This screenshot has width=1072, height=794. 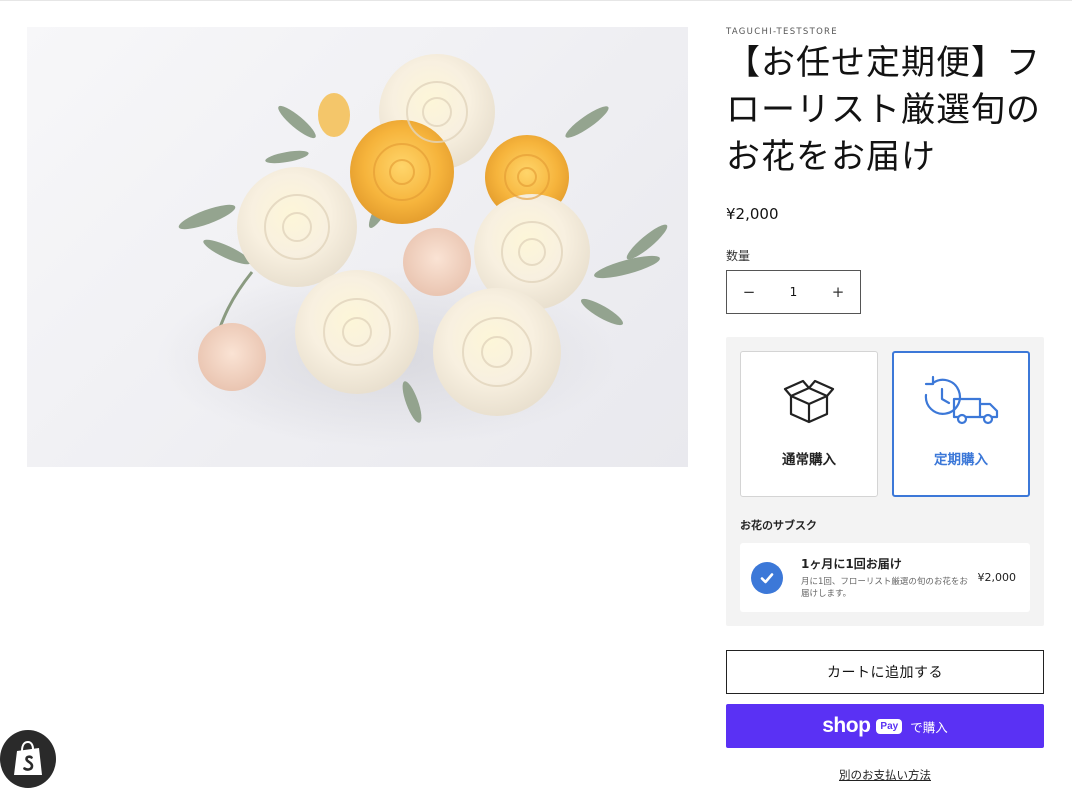 I want to click on vendor-name: TAGUCHI-TESTSTORE, so click(x=782, y=32).